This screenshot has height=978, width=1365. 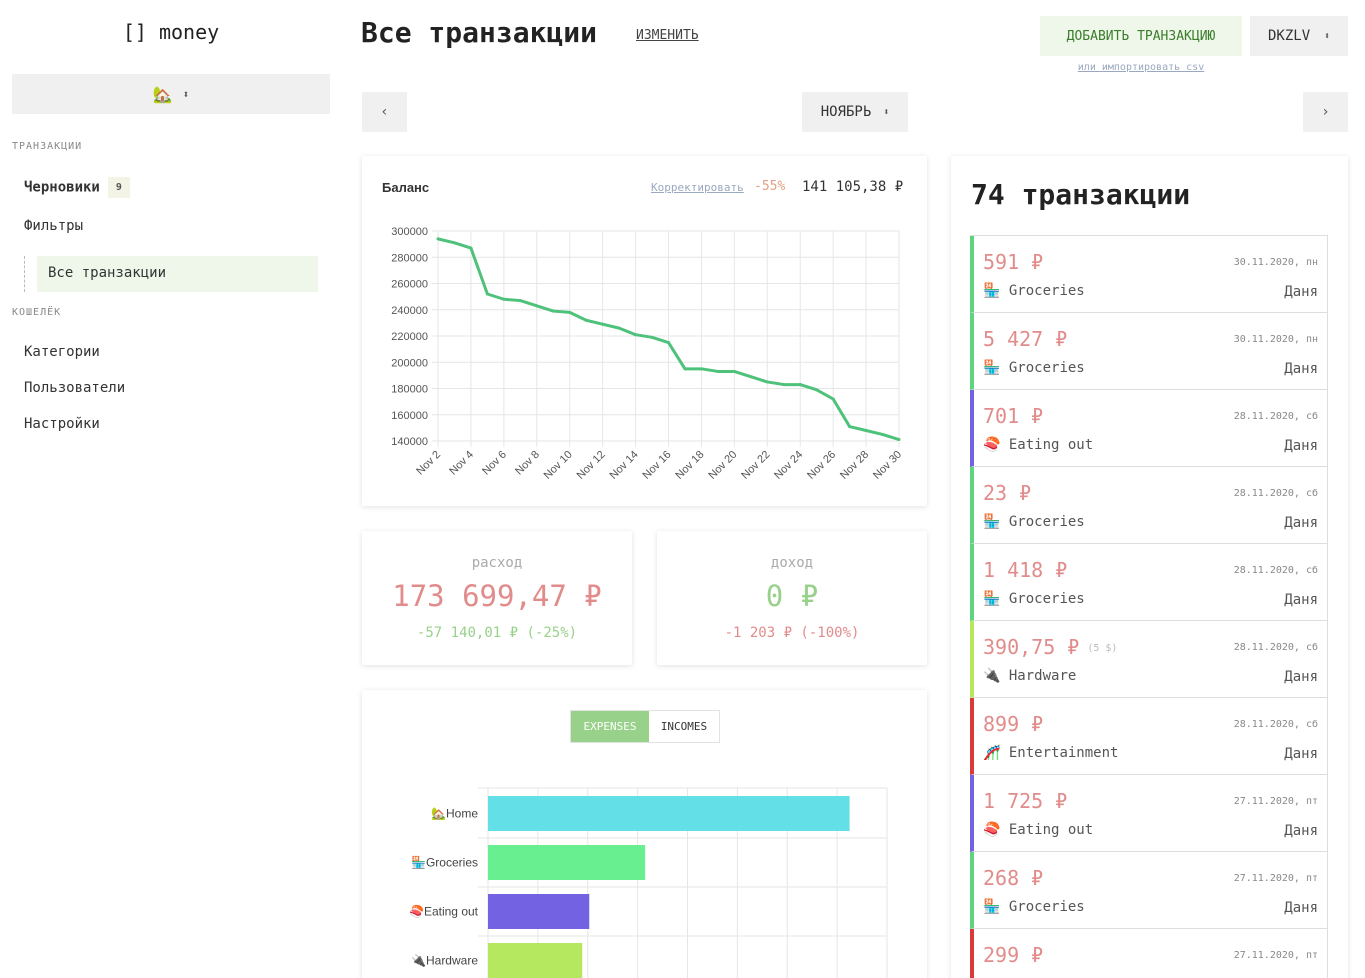 What do you see at coordinates (461, 463) in the screenshot?
I see `x-tick-label: Nov 4` at bounding box center [461, 463].